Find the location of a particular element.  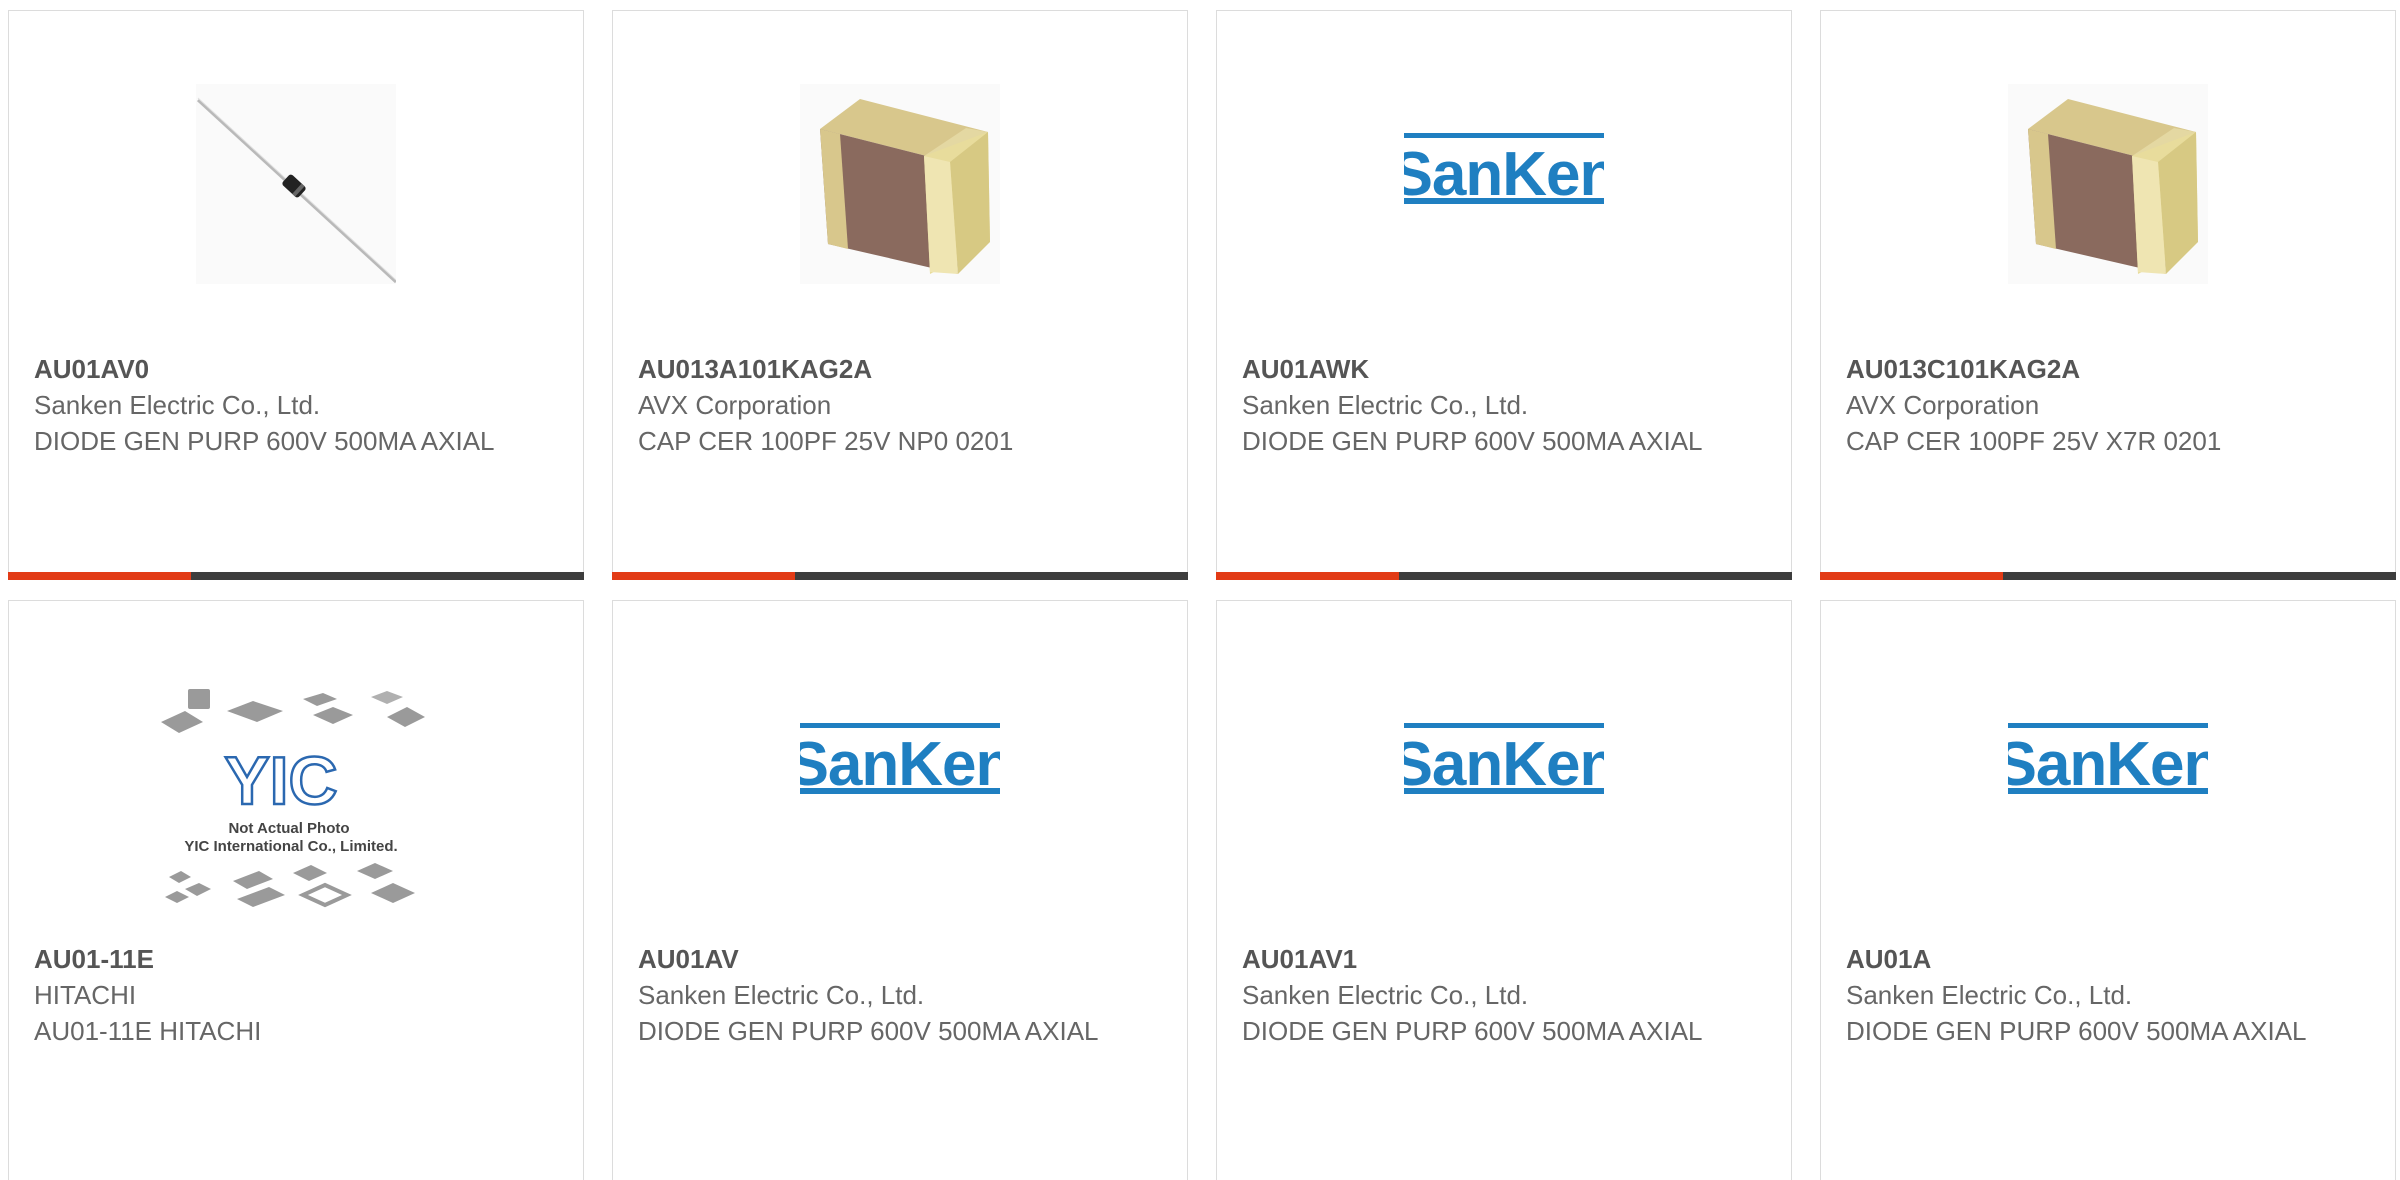

part-number: AU013A101KAG2A is located at coordinates (902, 369).